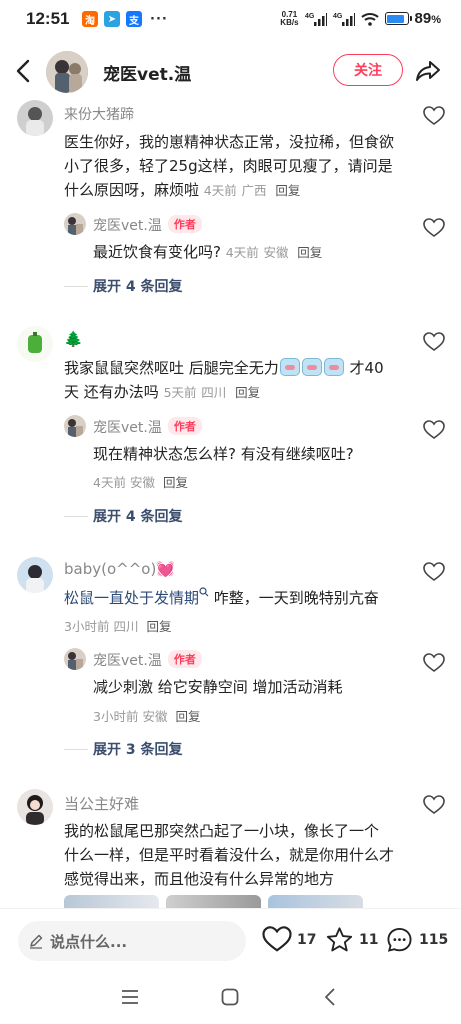  Describe the element at coordinates (125, 19) in the screenshot. I see `status-app-icons: 淘 ➤ 支 ···` at that location.